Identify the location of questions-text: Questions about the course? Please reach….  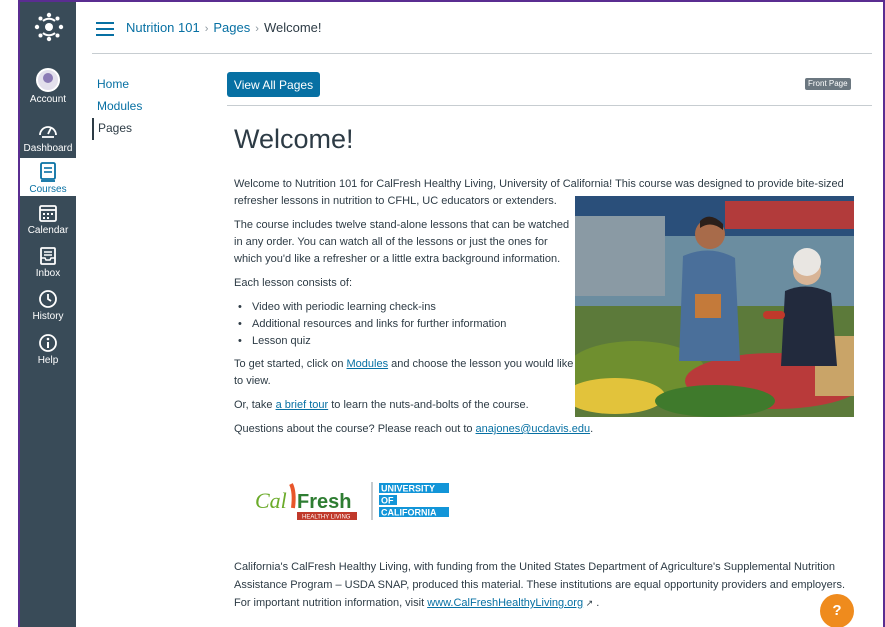
(355, 429).